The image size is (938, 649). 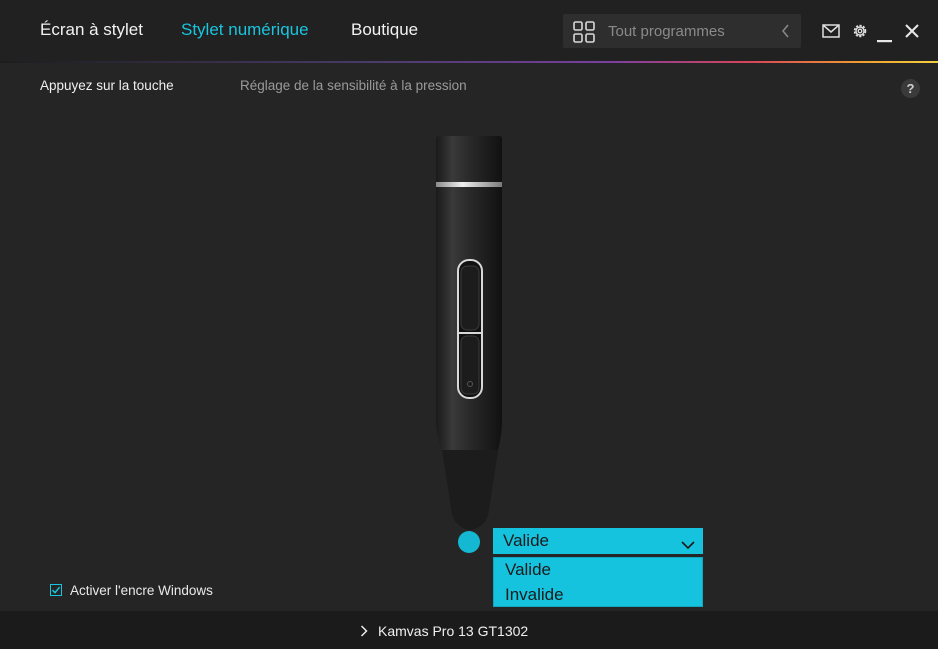 I want to click on device-name: Kamvas Pro 13 GT1302, so click(x=453, y=631).